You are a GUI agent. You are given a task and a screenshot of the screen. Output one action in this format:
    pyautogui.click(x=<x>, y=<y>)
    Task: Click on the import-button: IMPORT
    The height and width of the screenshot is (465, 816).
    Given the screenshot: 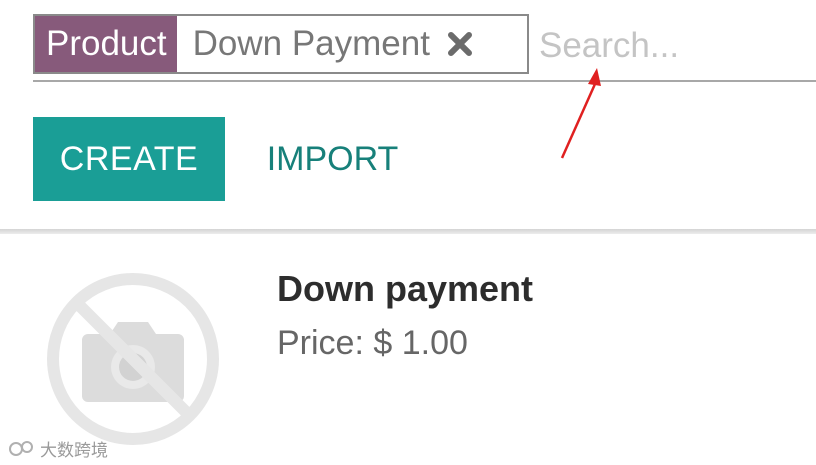 What is the action you would take?
    pyautogui.click(x=332, y=159)
    